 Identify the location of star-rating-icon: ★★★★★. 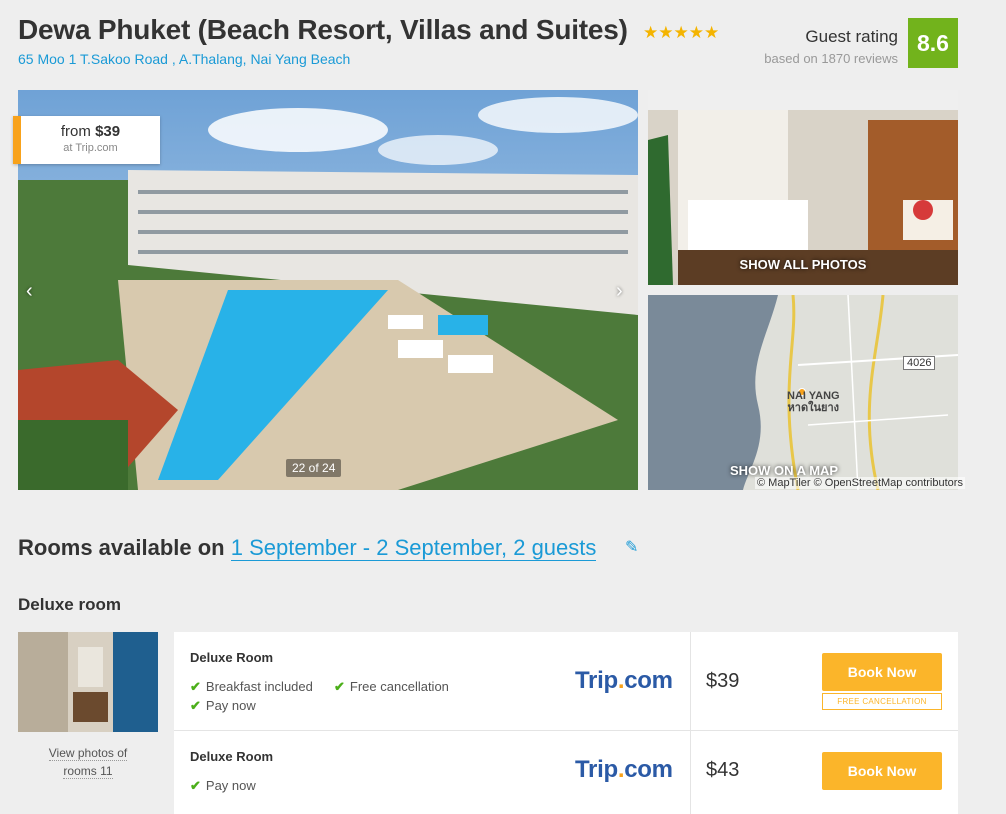
(681, 32).